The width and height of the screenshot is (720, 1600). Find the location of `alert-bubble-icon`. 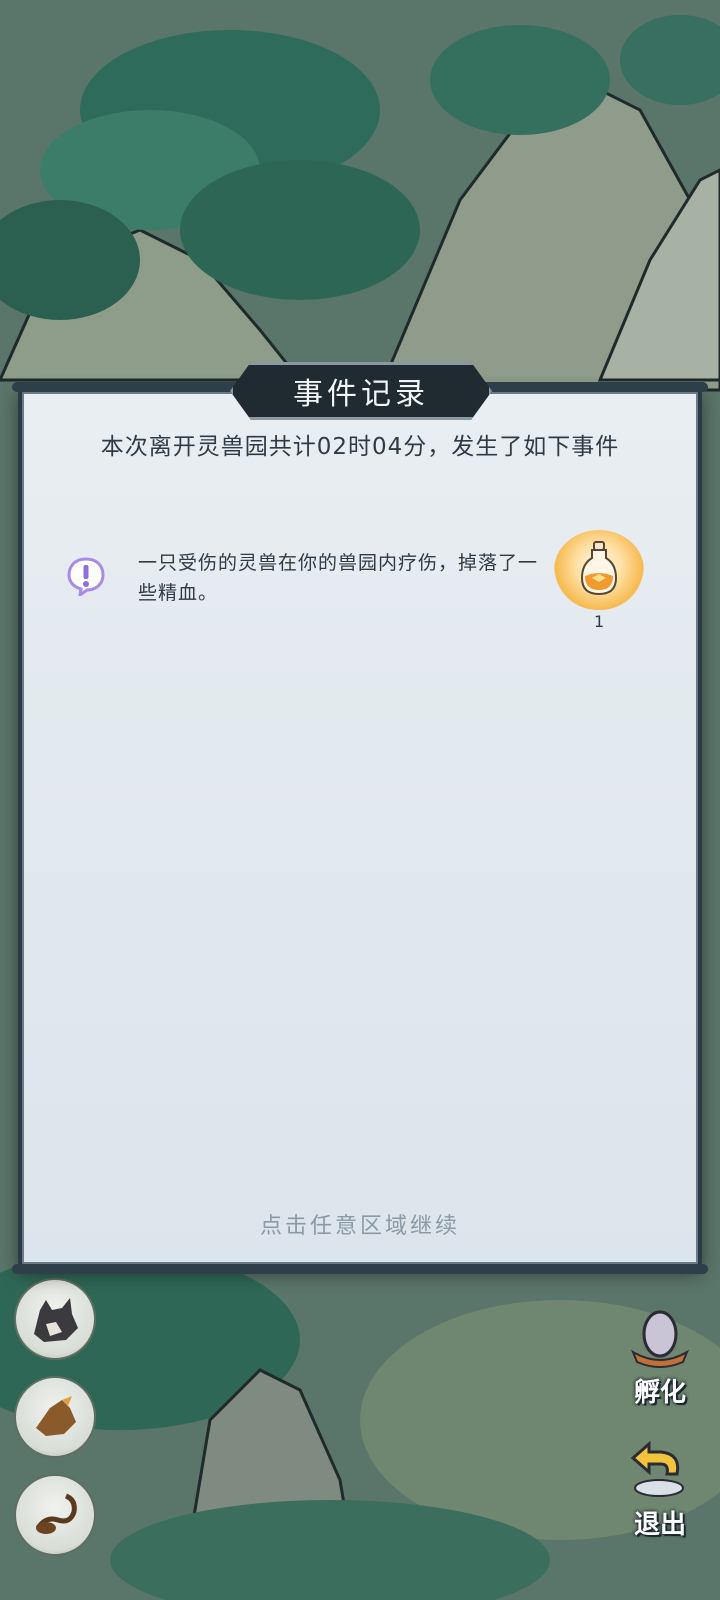

alert-bubble-icon is located at coordinates (86, 576).